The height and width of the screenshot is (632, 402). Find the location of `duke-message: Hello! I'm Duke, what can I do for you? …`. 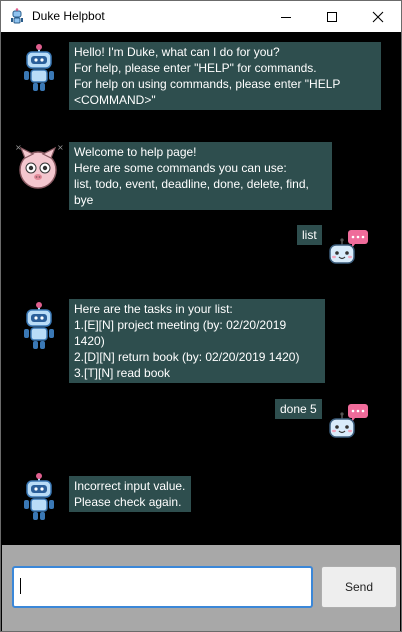

duke-message: Hello! I'm Duke, what can I do for you? … is located at coordinates (225, 76).